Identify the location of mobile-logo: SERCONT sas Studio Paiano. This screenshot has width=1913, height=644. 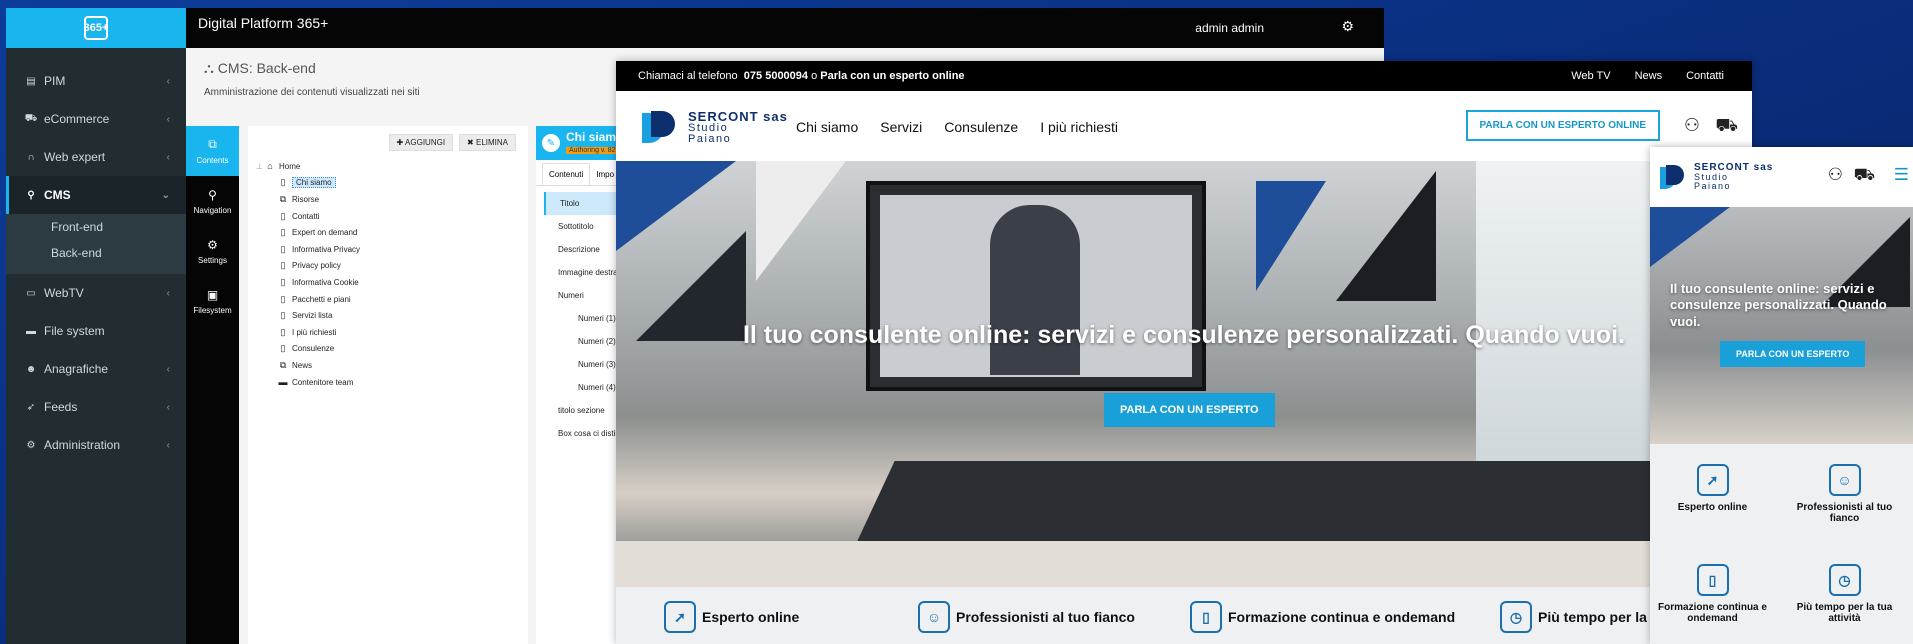
(1716, 177).